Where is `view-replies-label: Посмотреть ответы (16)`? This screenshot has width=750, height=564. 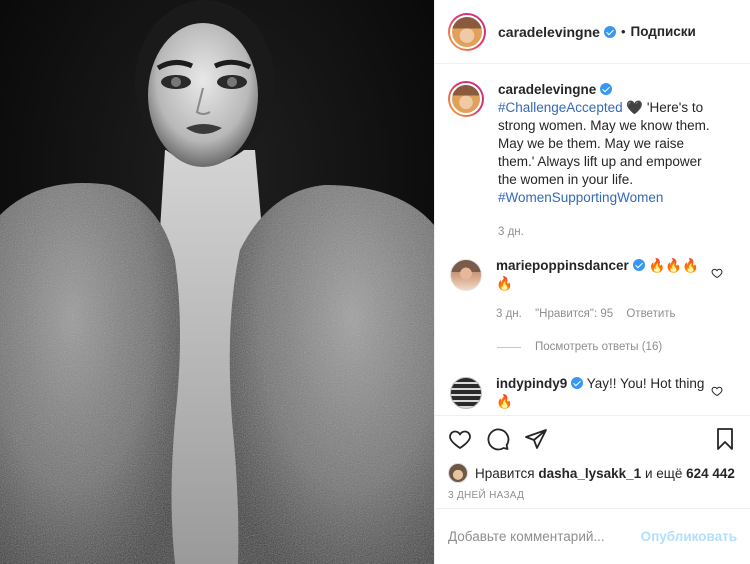
view-replies-label: Посмотреть ответы (16) is located at coordinates (598, 347).